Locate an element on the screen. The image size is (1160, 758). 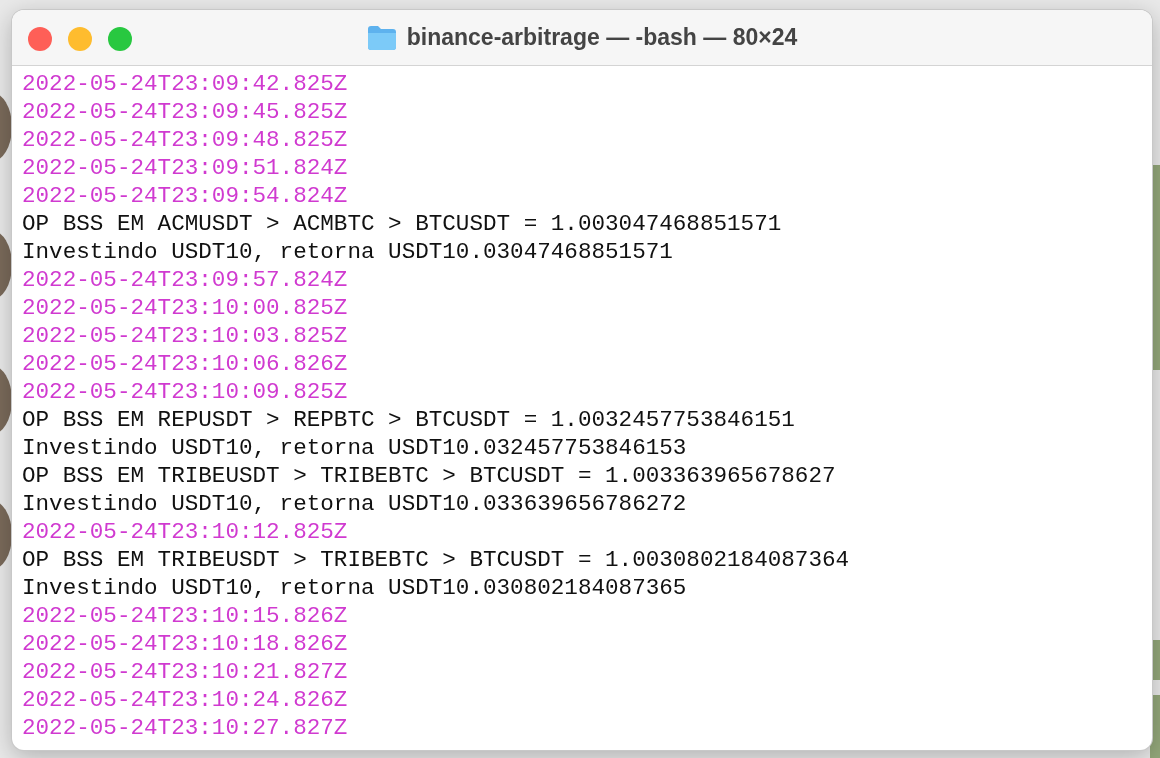
timestamp-line: 2022-05-24T23:10:21.827Z is located at coordinates (185, 672).